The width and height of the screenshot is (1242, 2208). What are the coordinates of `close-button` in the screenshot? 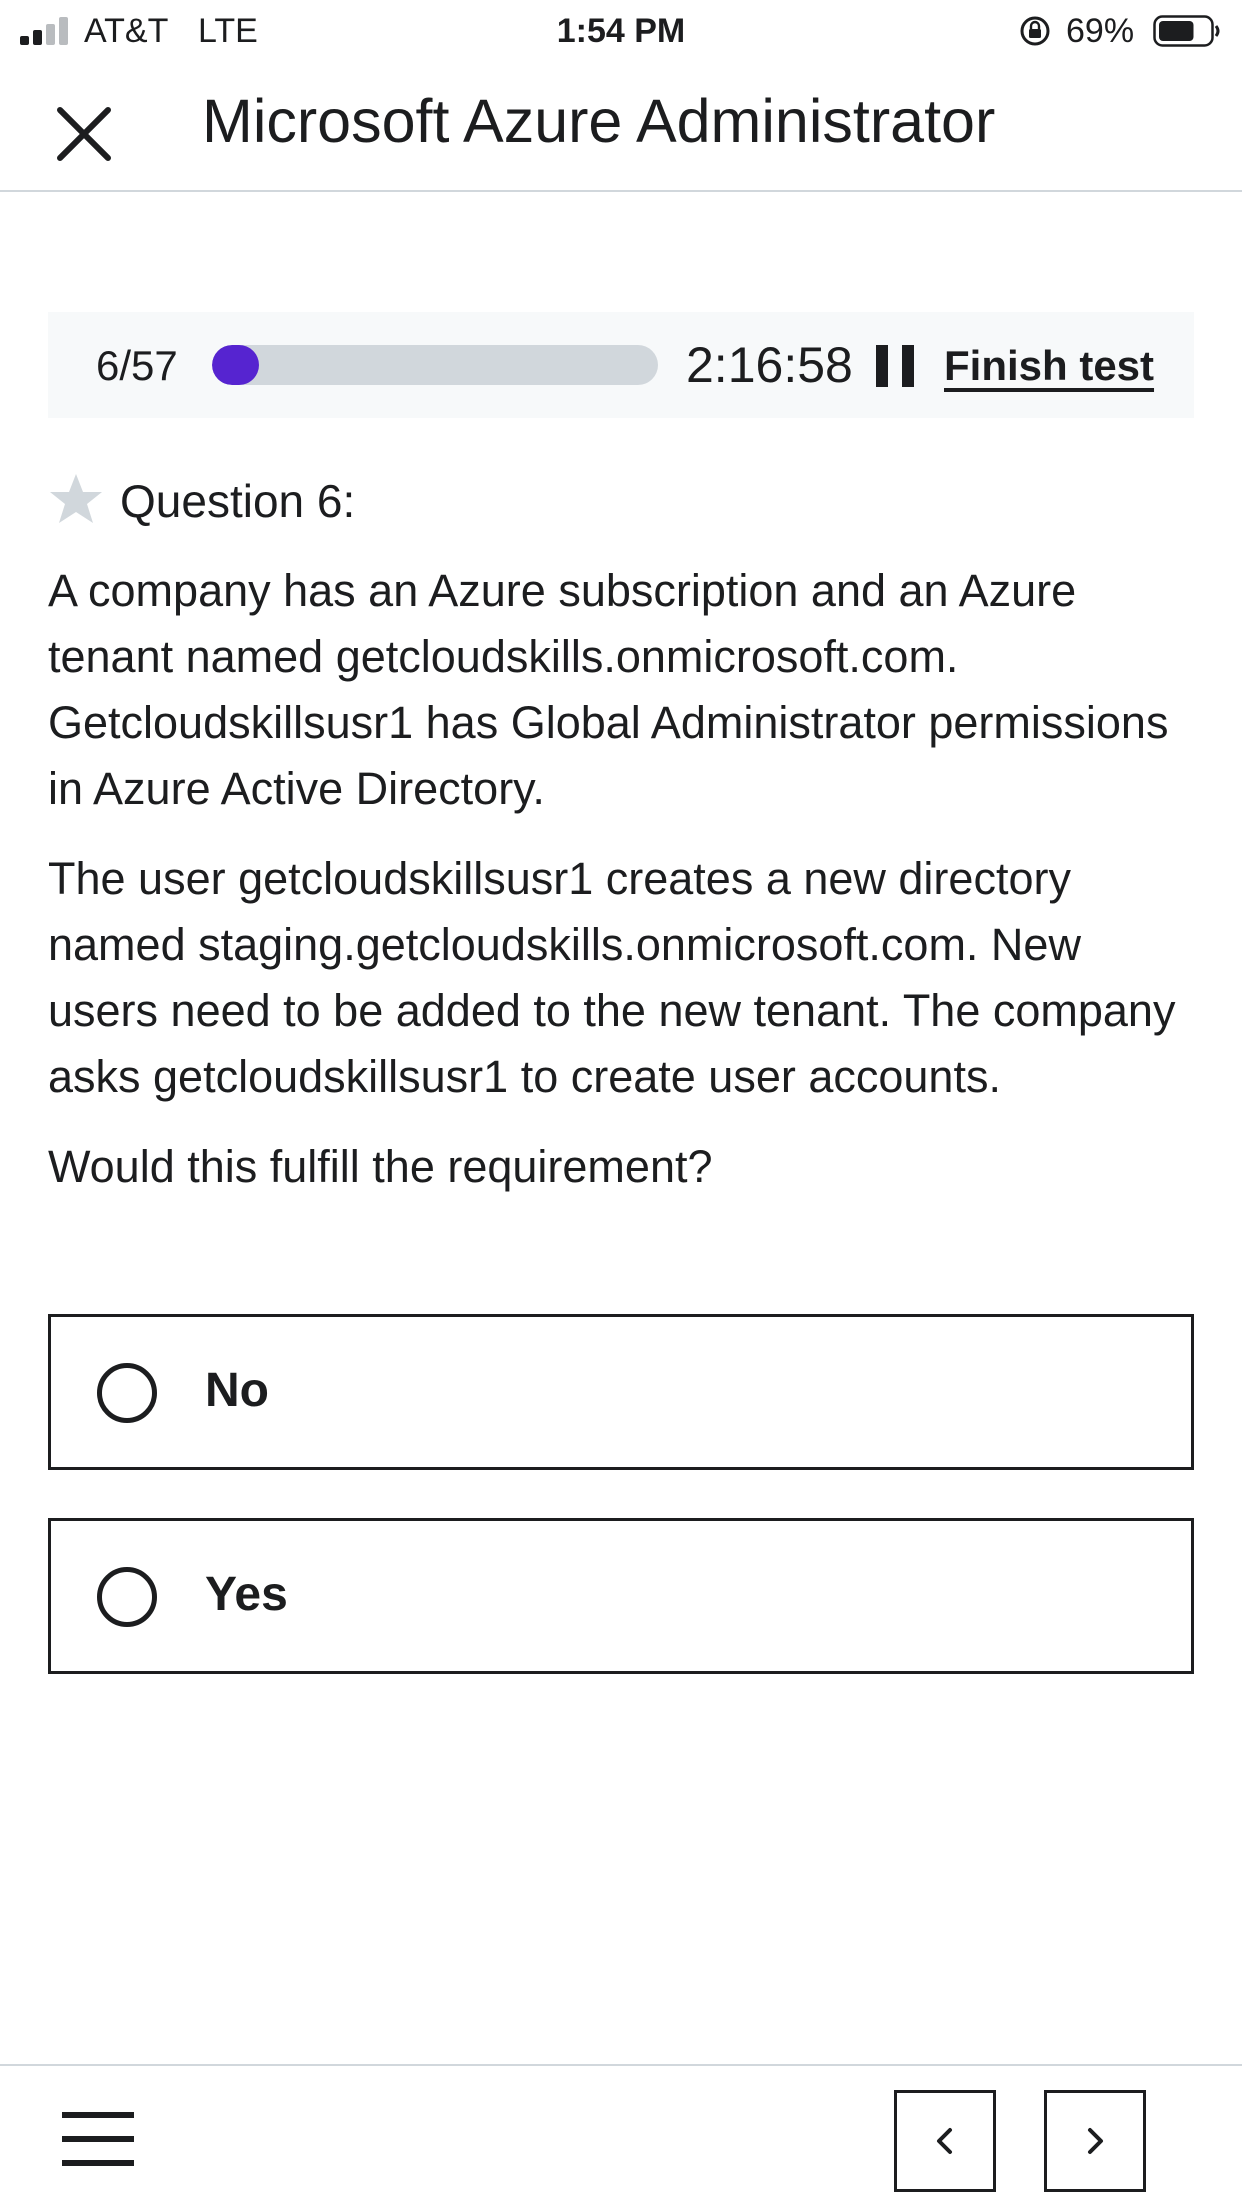 It's located at (84, 134).